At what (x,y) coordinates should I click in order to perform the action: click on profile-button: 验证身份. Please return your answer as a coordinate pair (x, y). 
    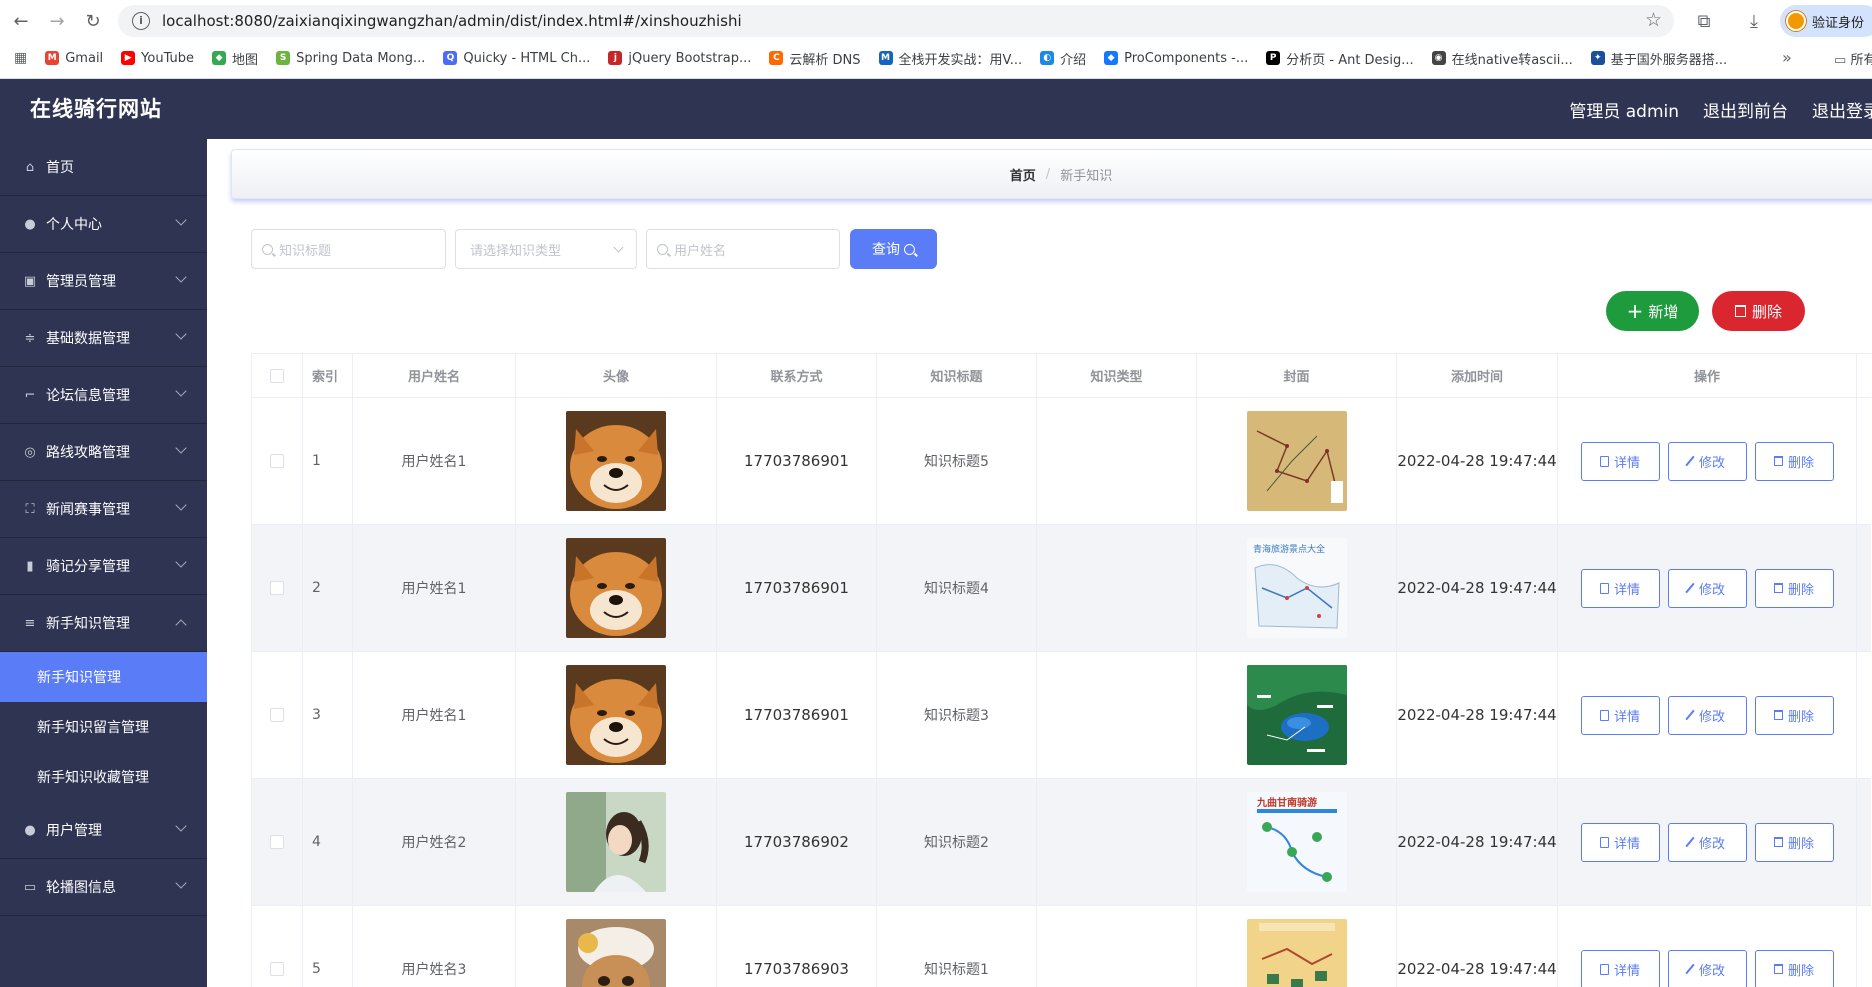
    Looking at the image, I should click on (1826, 21).